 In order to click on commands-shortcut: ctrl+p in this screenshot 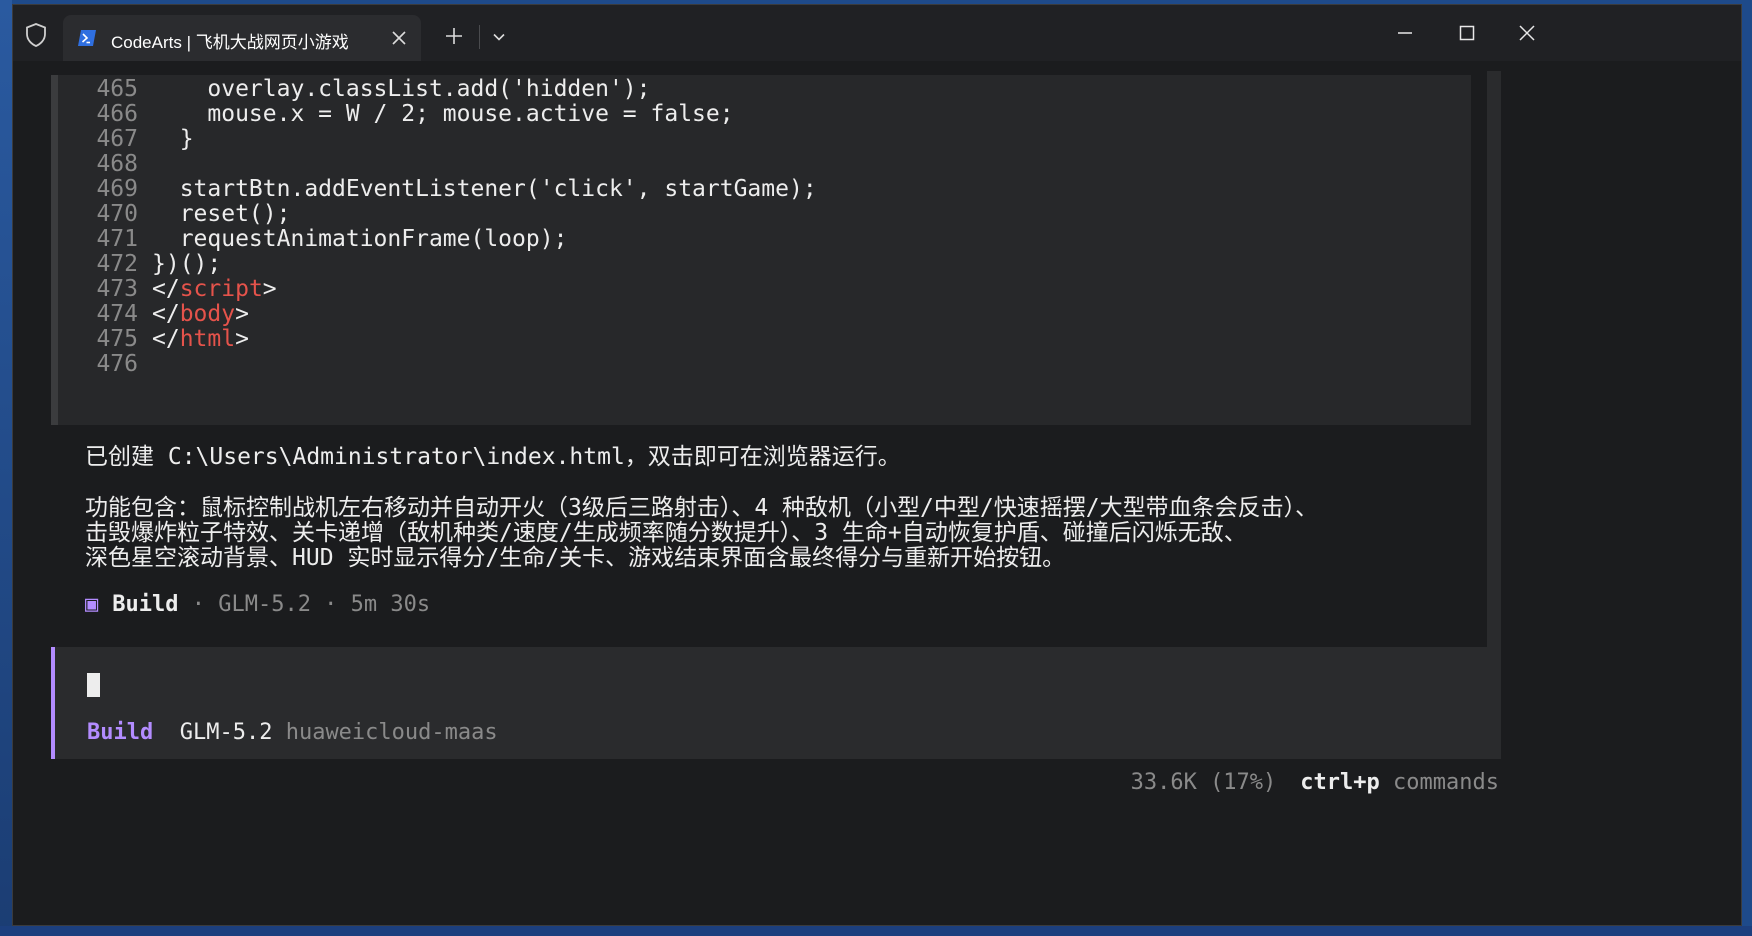, I will do `click(1339, 782)`.